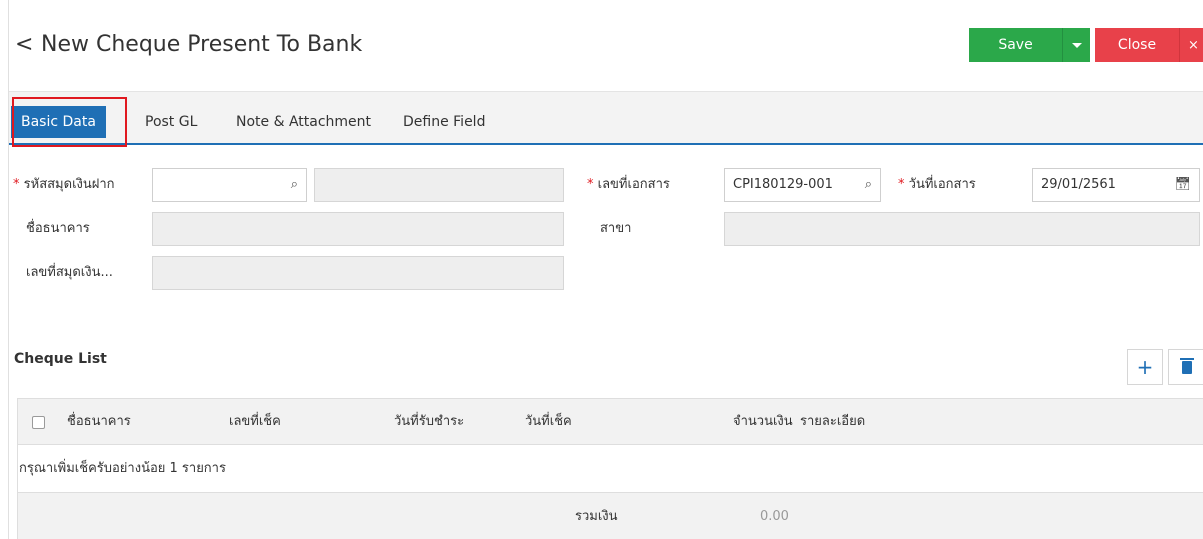  I want to click on caret-down-icon, so click(1076, 45).